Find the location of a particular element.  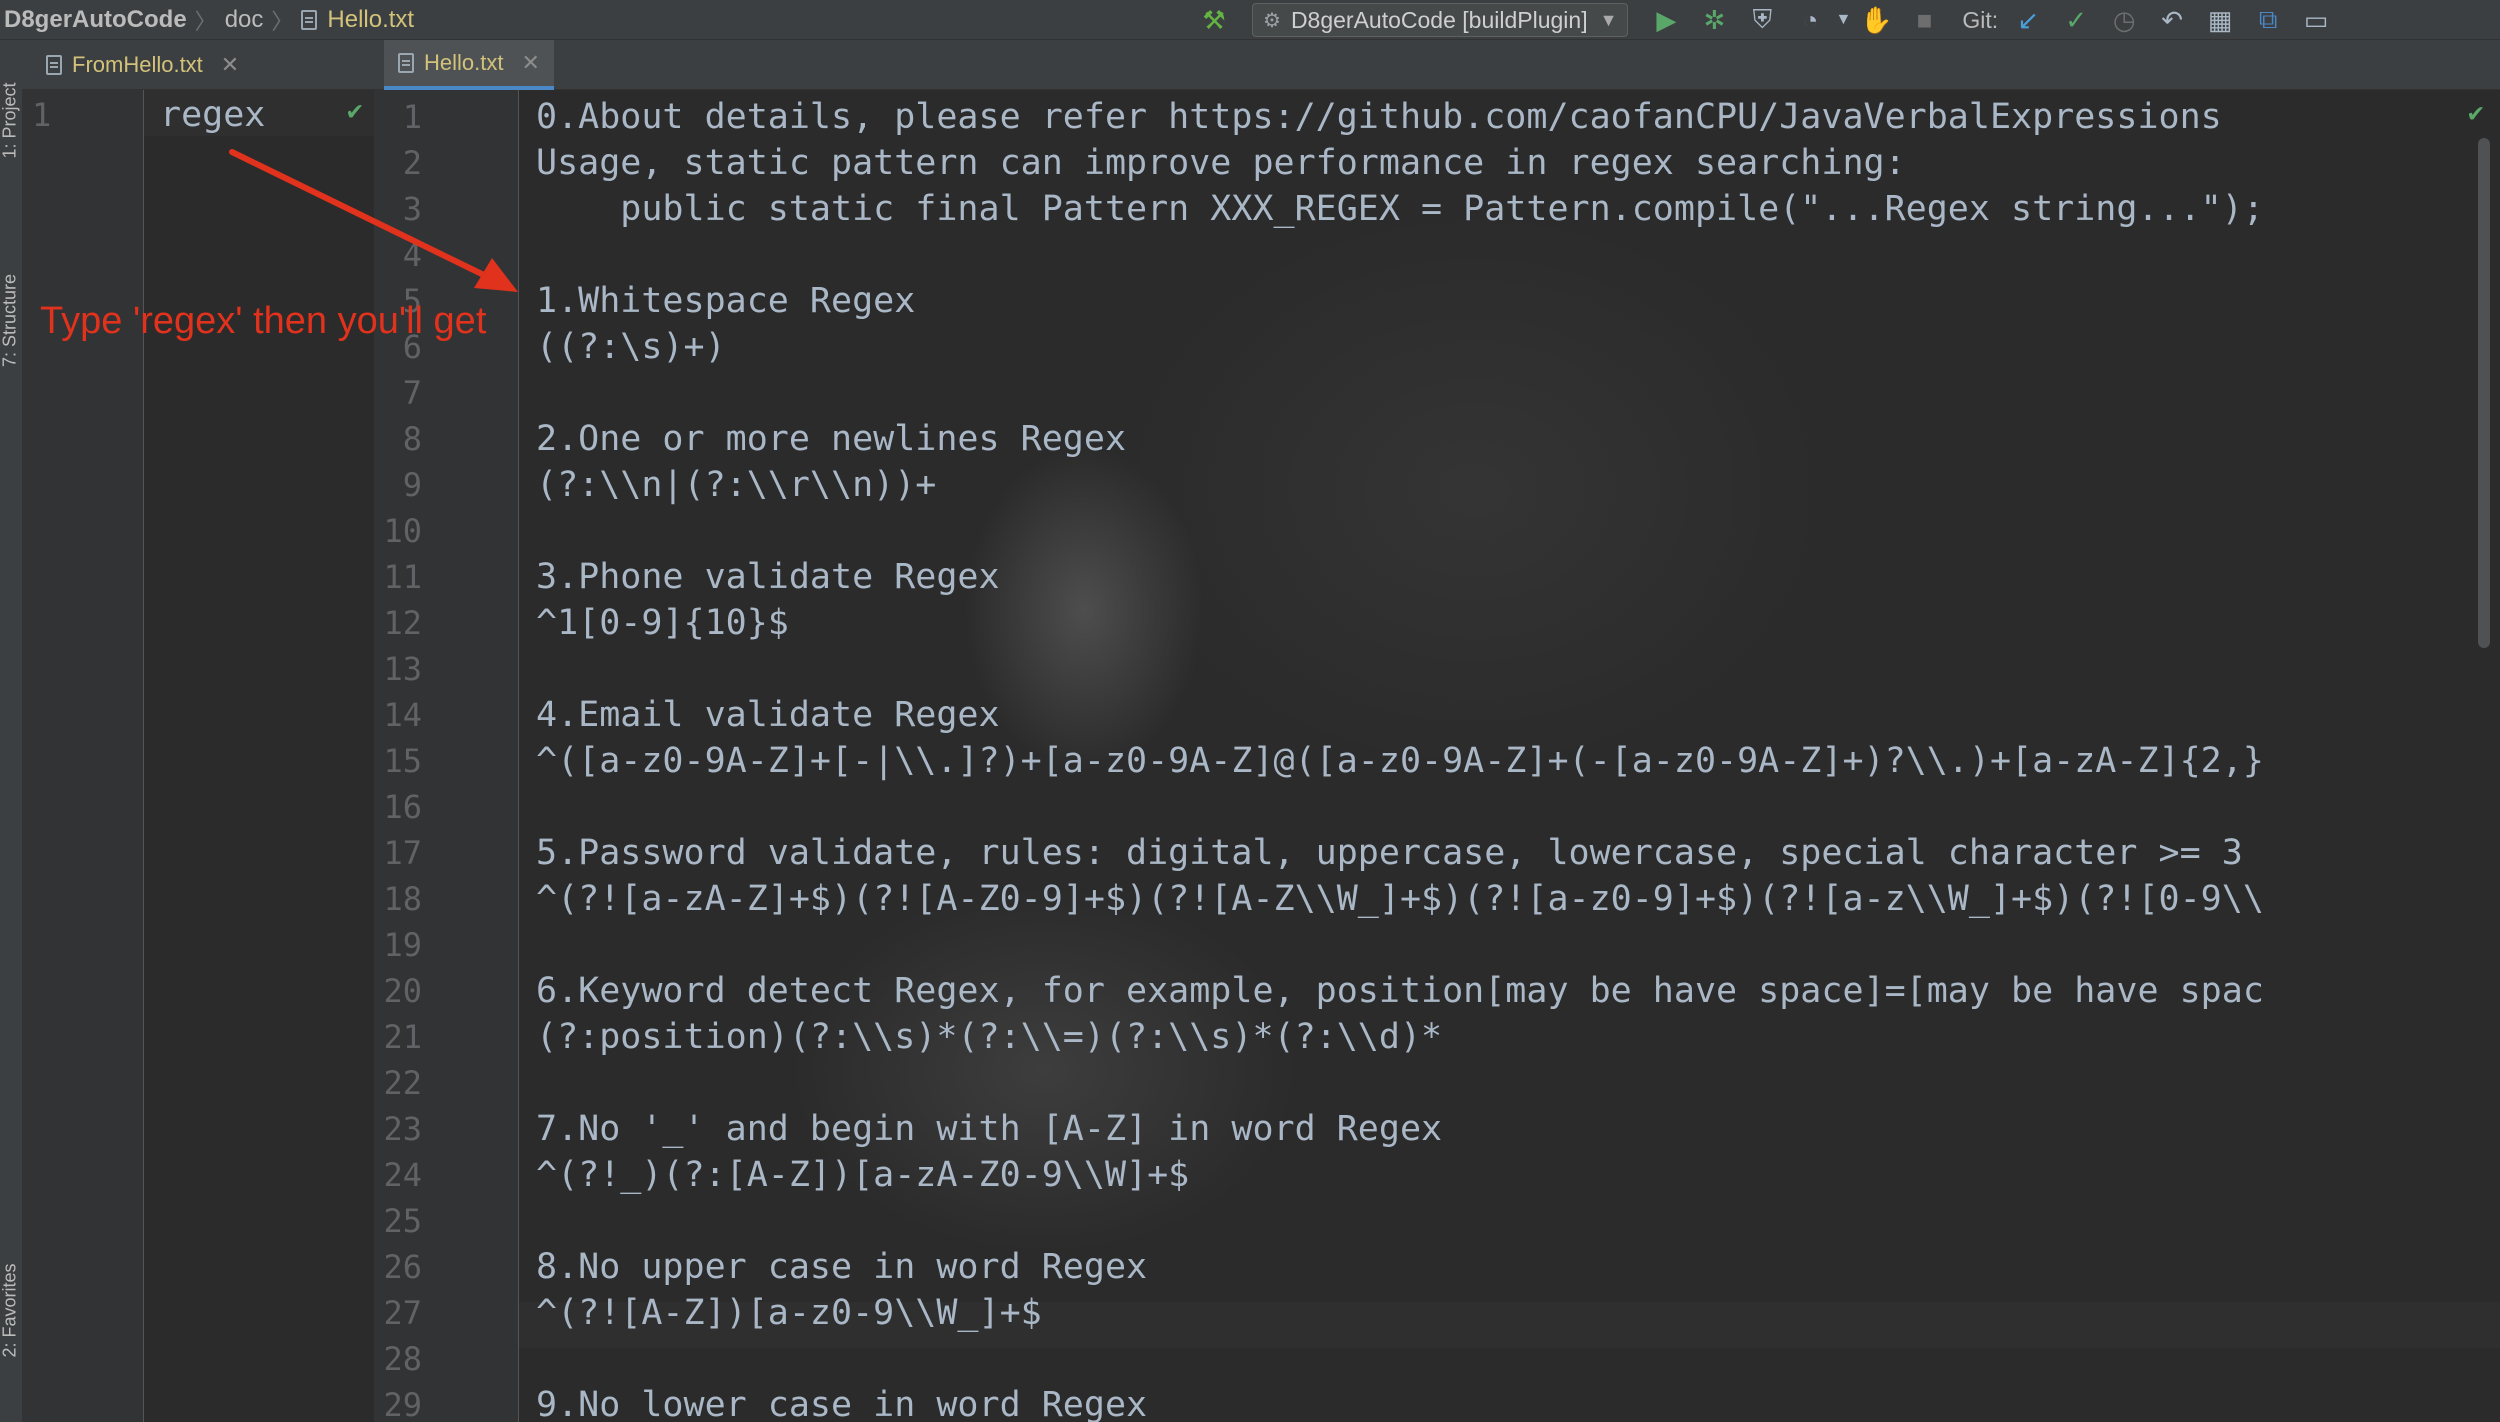

line-number: 10 is located at coordinates (402, 531).